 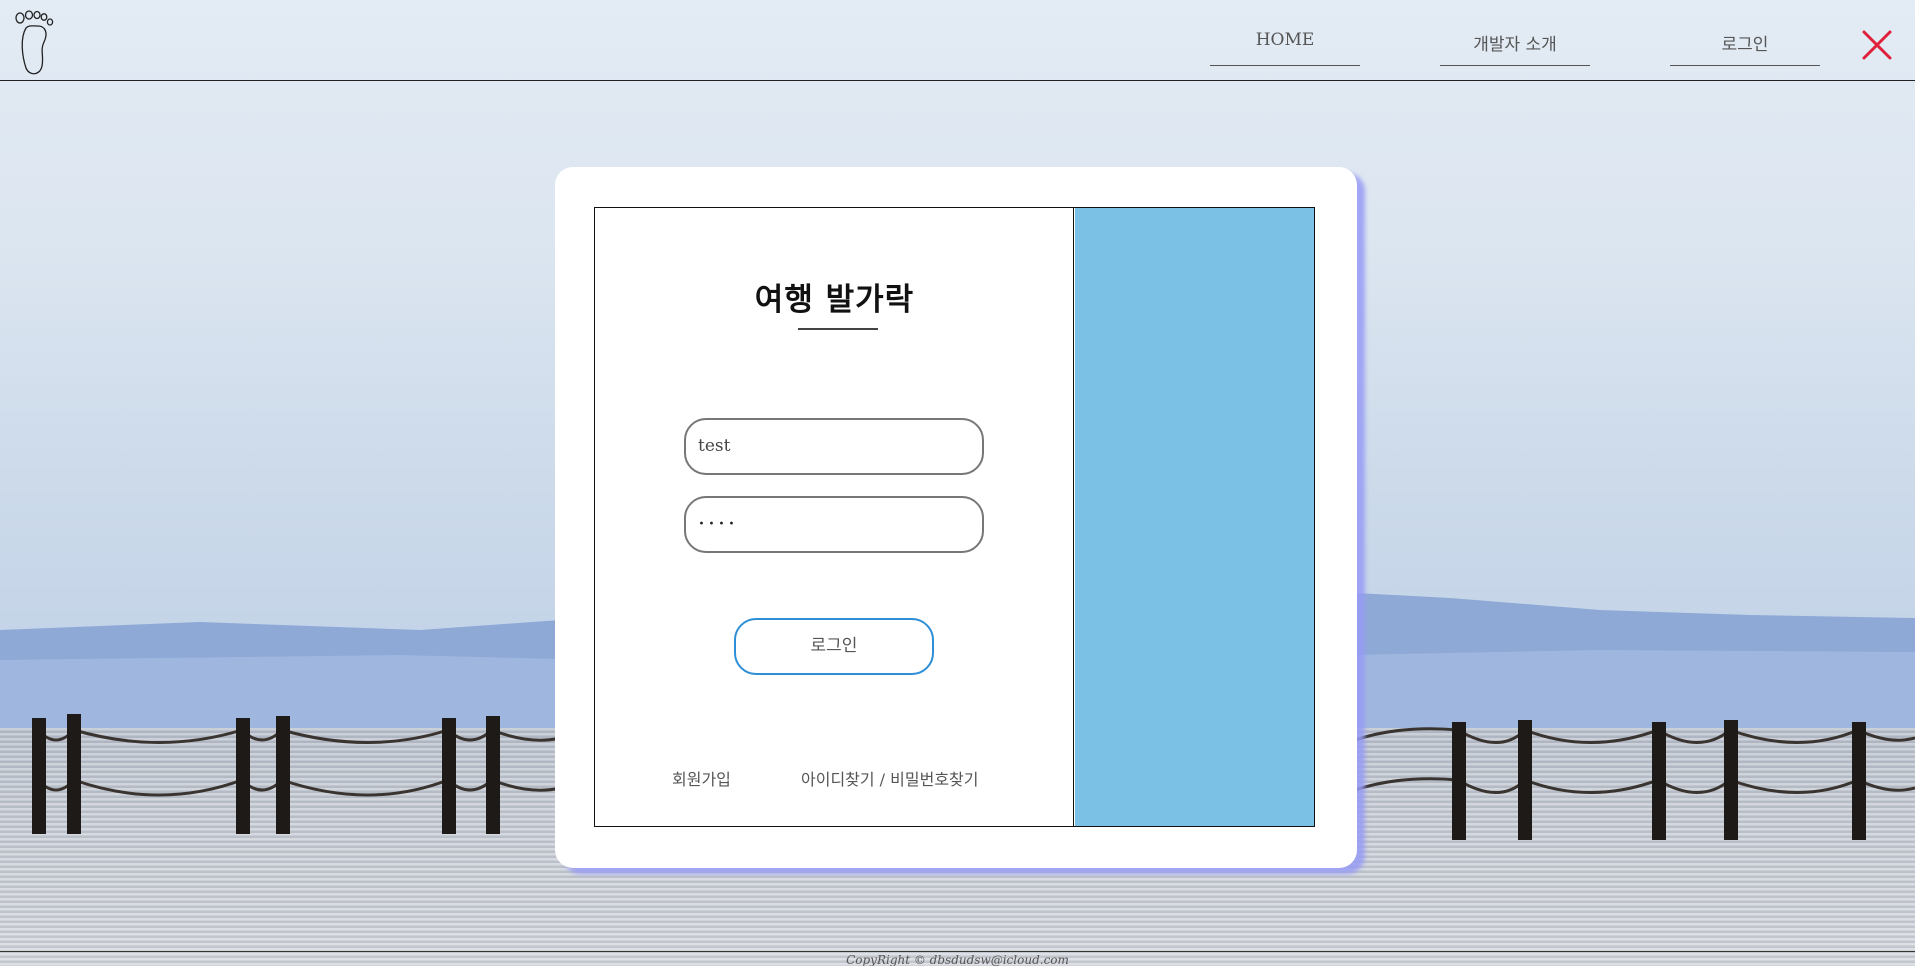 What do you see at coordinates (834, 446) in the screenshot?
I see `username-input: test` at bounding box center [834, 446].